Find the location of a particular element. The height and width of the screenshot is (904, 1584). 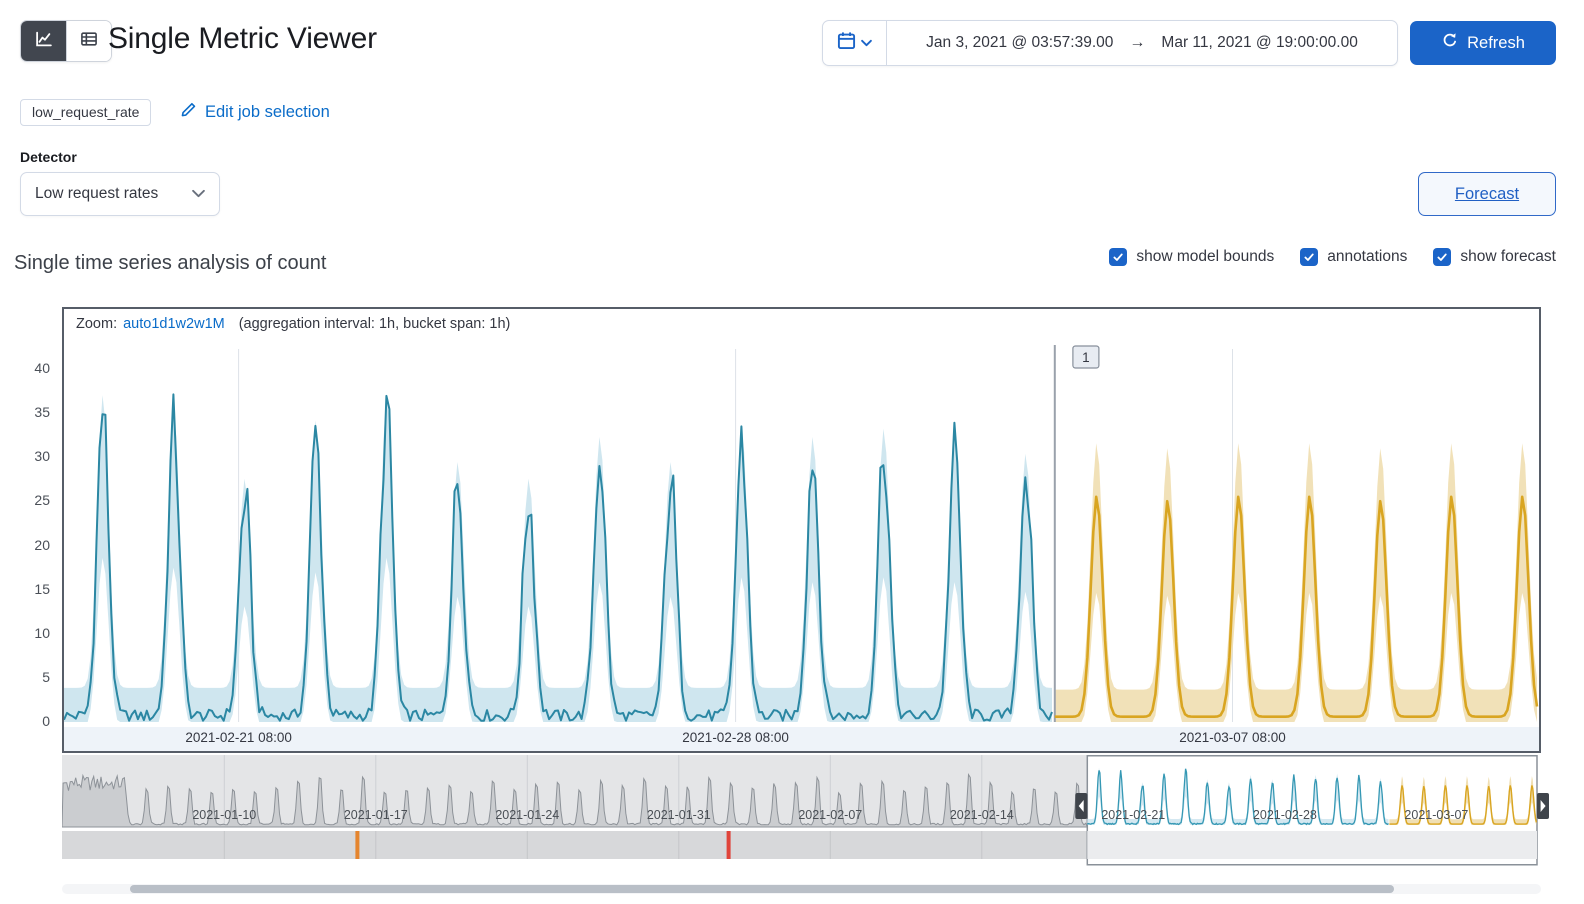

zoom-option-1w: 1w is located at coordinates (176, 324).